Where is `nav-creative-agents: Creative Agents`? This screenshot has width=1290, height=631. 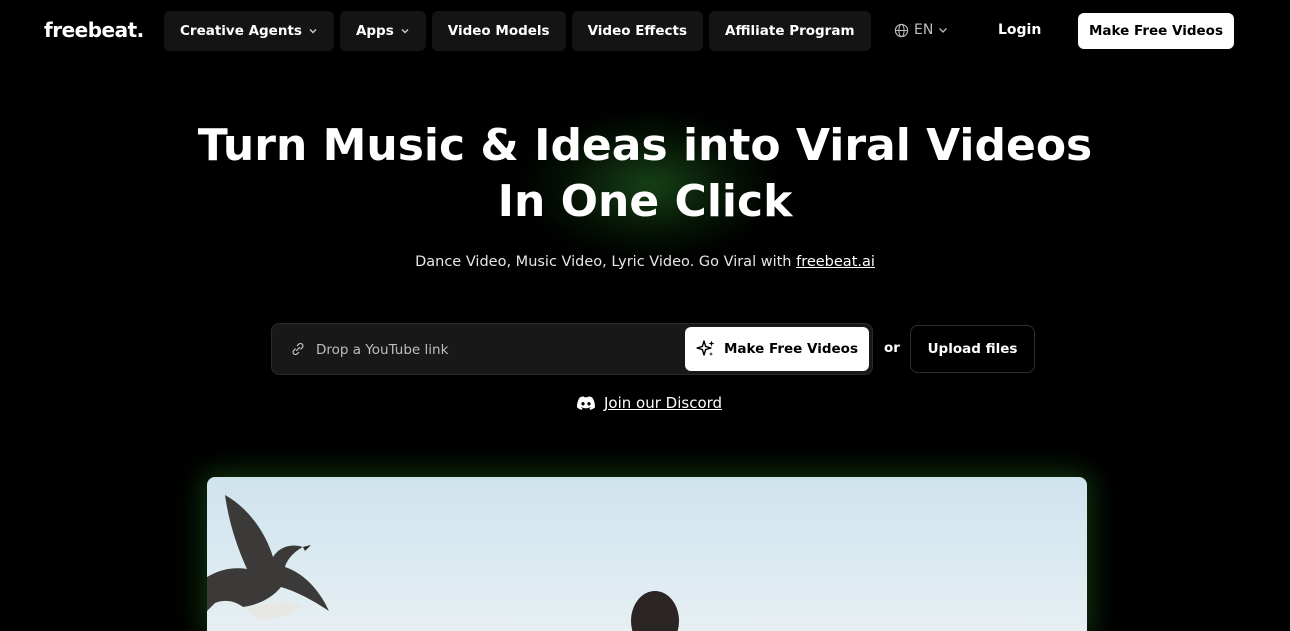
nav-creative-agents: Creative Agents is located at coordinates (249, 31).